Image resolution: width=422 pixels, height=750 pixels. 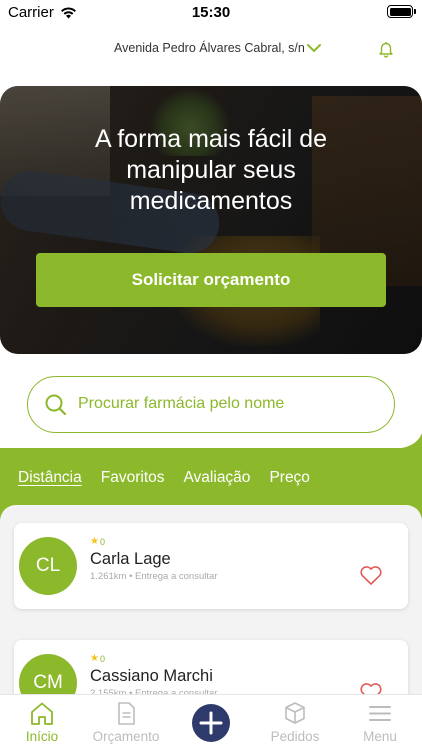 I want to click on filter-tabs: Distância Favoritos Avaliação Preço, so click(x=164, y=480).